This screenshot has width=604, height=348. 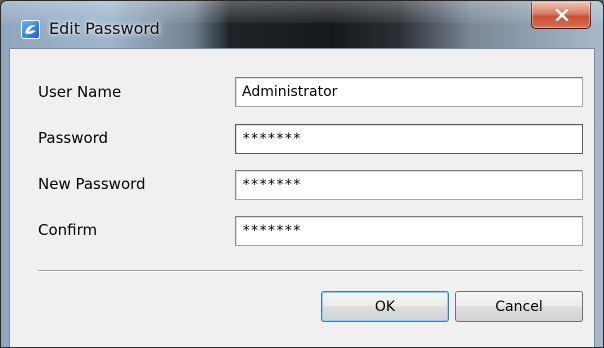 I want to click on window-title: Edit Password, so click(x=104, y=28).